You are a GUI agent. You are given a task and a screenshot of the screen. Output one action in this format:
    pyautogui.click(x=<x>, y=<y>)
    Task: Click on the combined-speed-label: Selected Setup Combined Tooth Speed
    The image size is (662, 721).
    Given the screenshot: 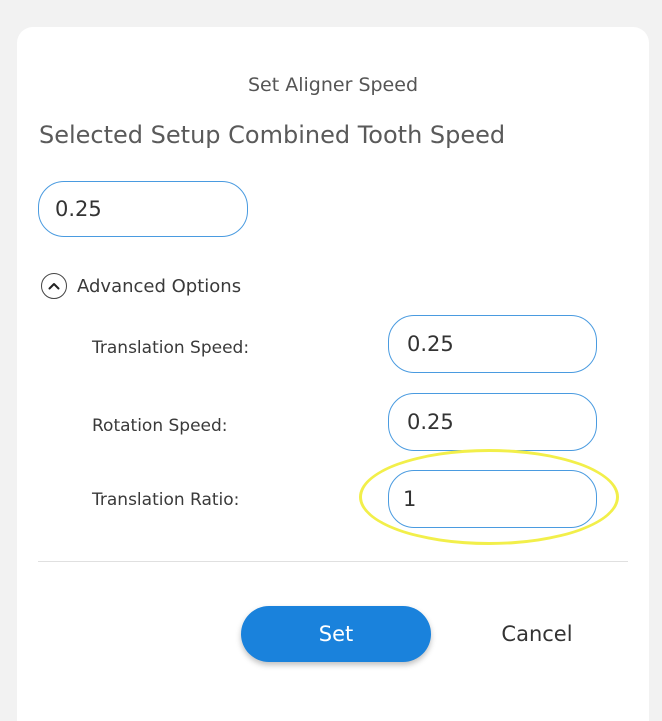 What is the action you would take?
    pyautogui.click(x=272, y=135)
    